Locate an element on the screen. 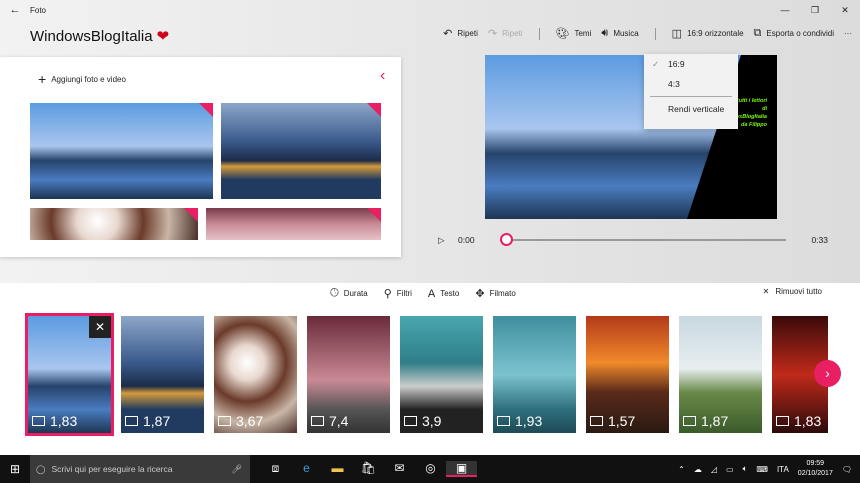 The width and height of the screenshot is (860, 483). title-bar: ← Foto — ❐ ✕ is located at coordinates (430, 10).